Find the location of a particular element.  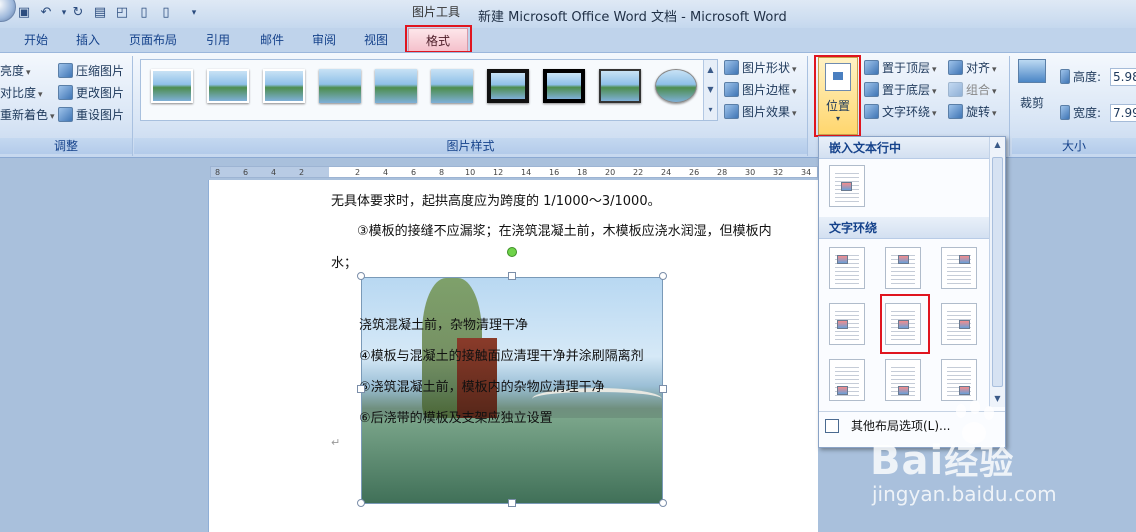

position-middle-left-option is located at coordinates (847, 324).